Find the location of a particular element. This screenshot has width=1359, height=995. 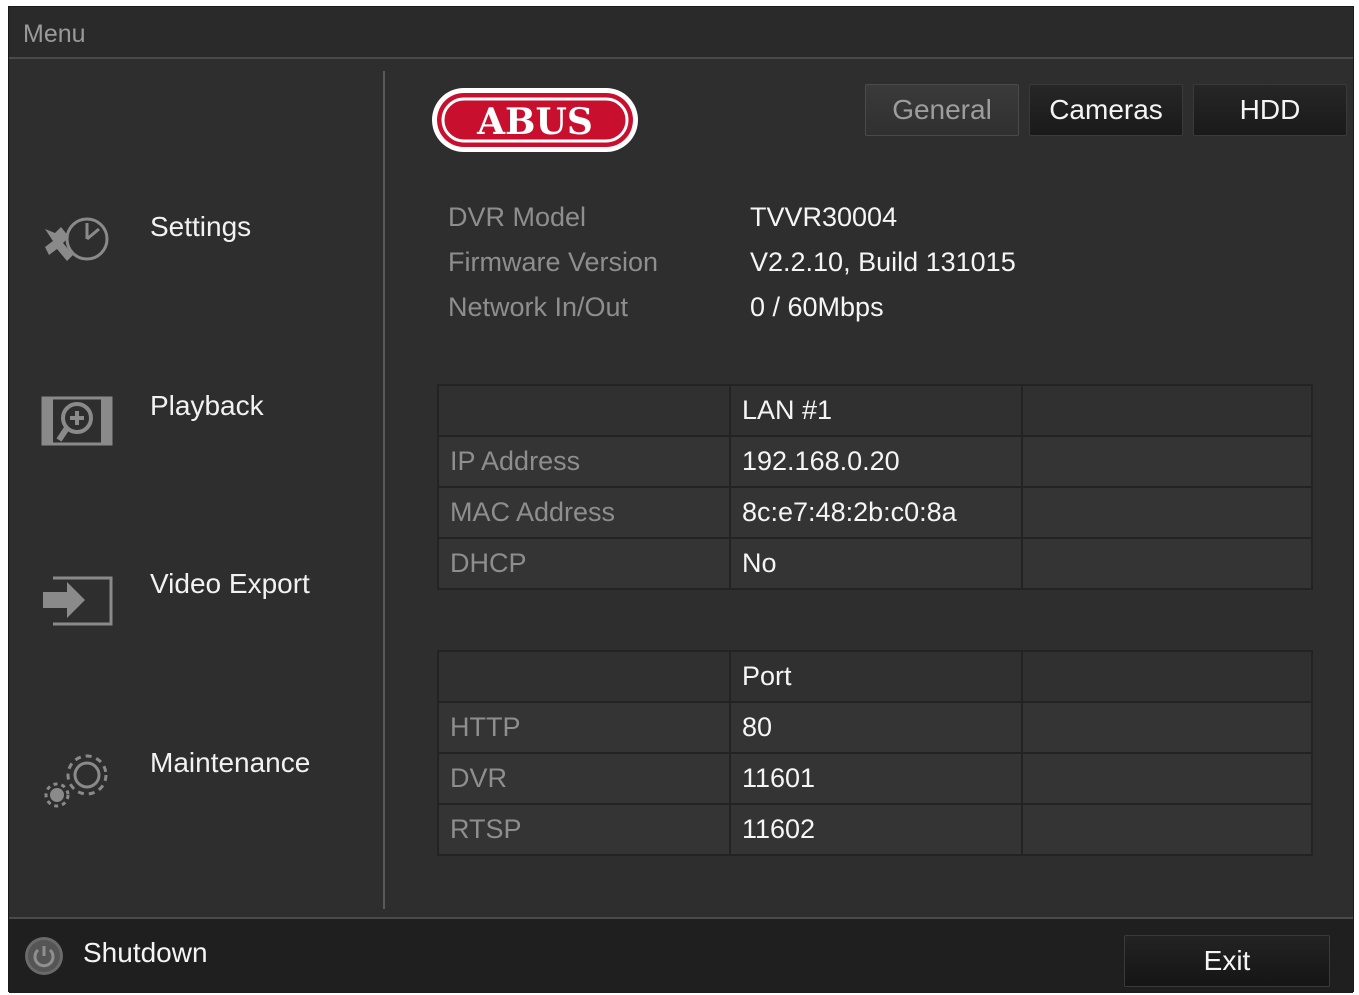

lan-header: LAN #1 is located at coordinates (876, 410).